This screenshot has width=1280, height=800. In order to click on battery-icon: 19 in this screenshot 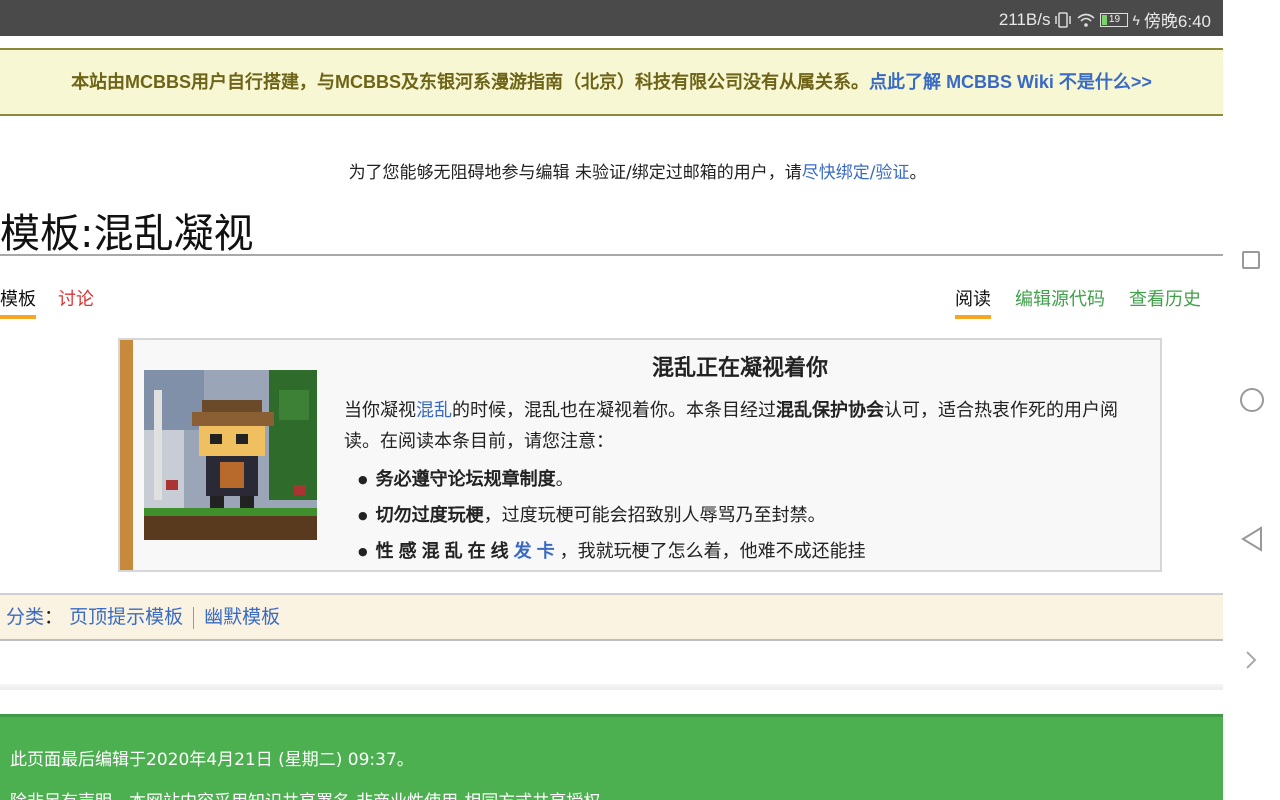, I will do `click(1114, 19)`.